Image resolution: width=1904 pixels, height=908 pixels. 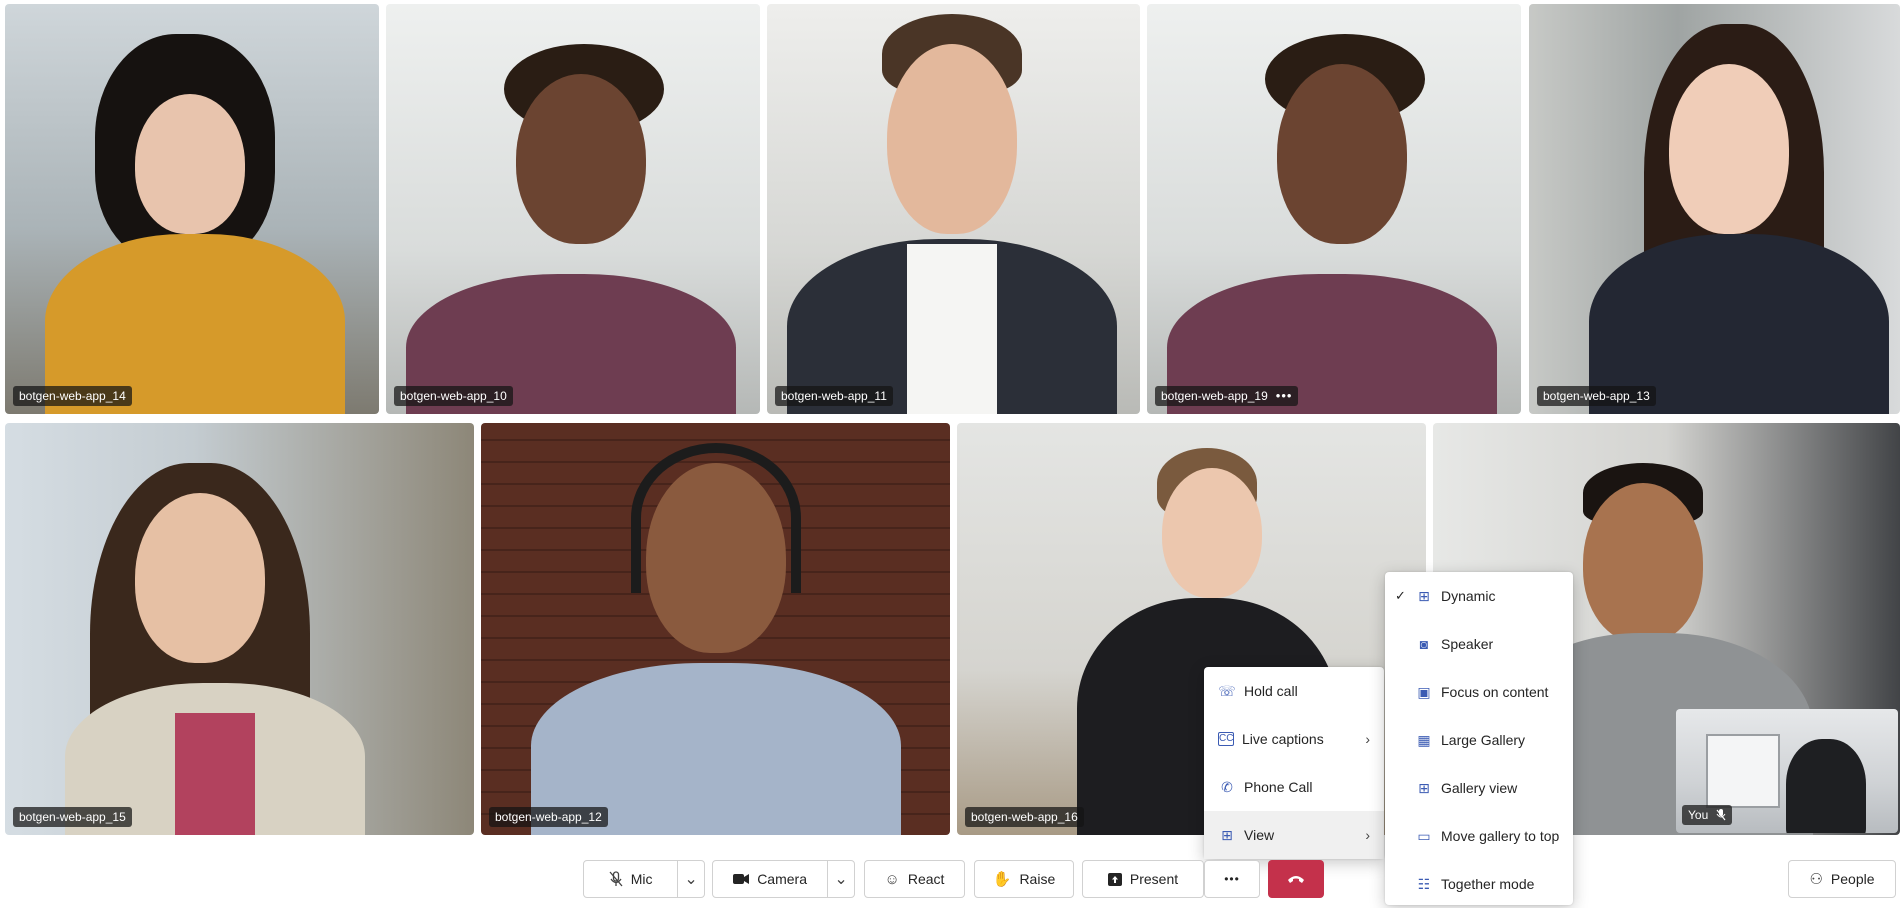 I want to click on participant-name-tag: botgen-web-app_15, so click(x=72, y=817).